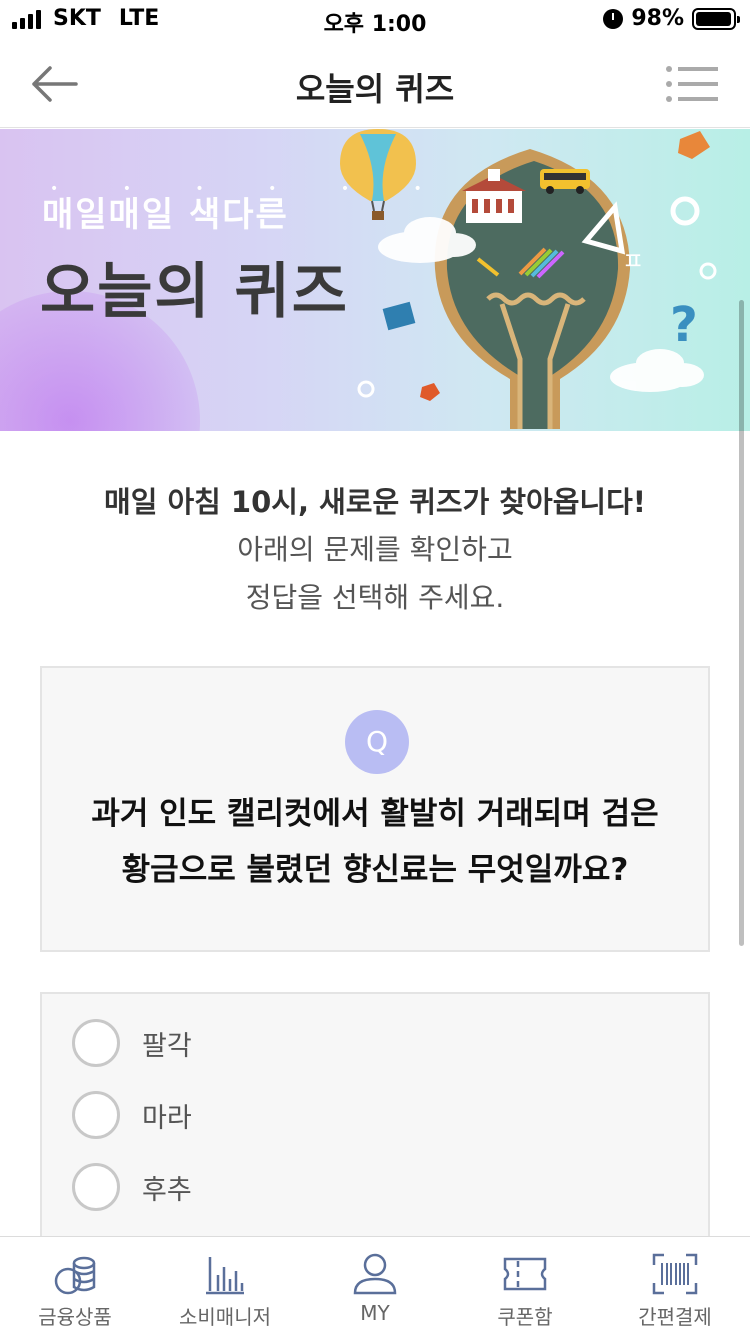  Describe the element at coordinates (375, 502) in the screenshot. I see `intro-headline: 매일 아침 10시, 새로운 퀴즈가 찾아옵니다!` at that location.